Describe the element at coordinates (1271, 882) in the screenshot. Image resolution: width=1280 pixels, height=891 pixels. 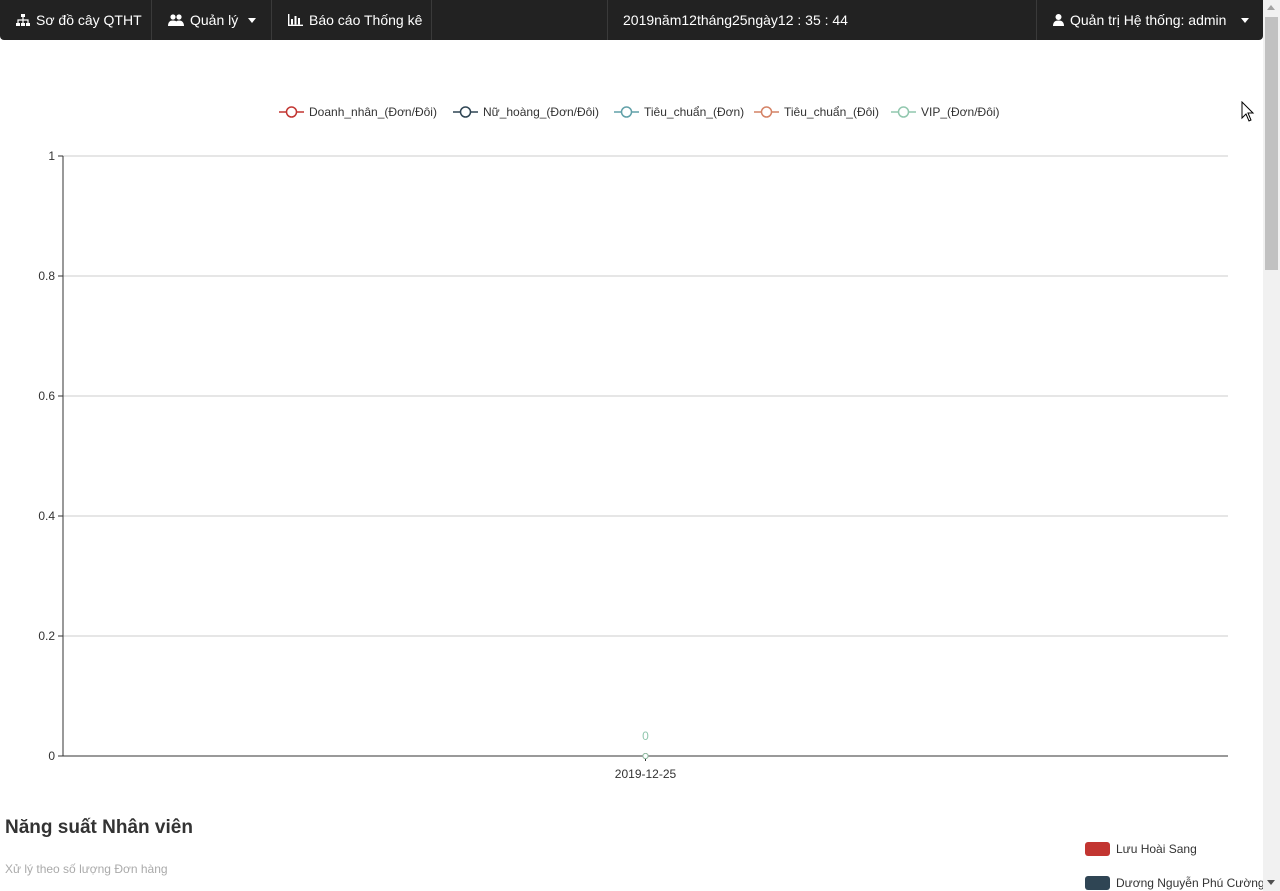
I see `scroll-down-icon` at that location.